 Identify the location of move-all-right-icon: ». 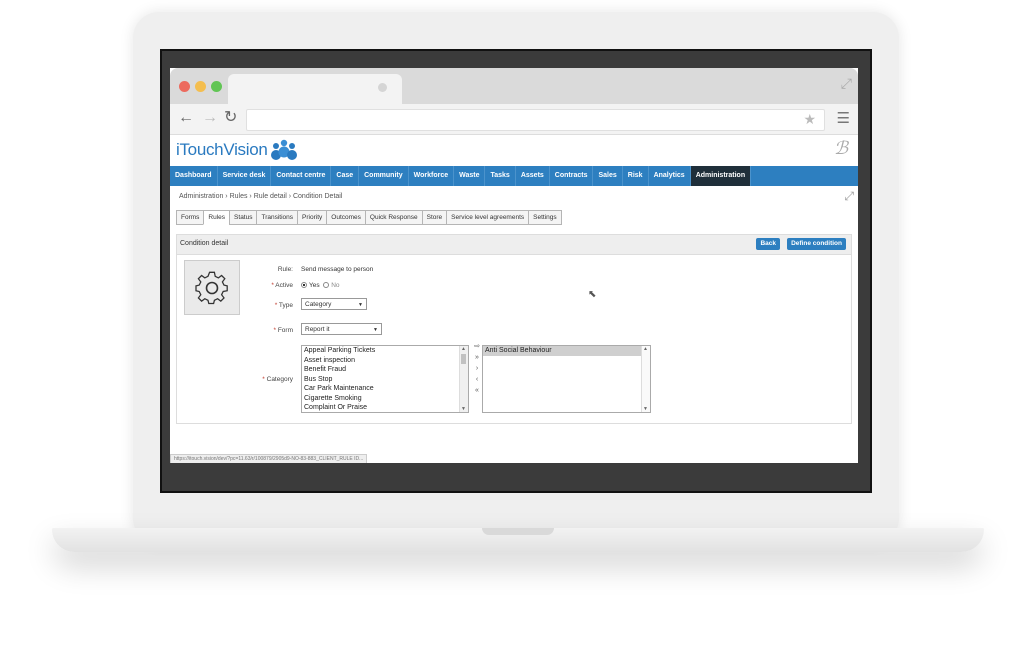
(477, 357).